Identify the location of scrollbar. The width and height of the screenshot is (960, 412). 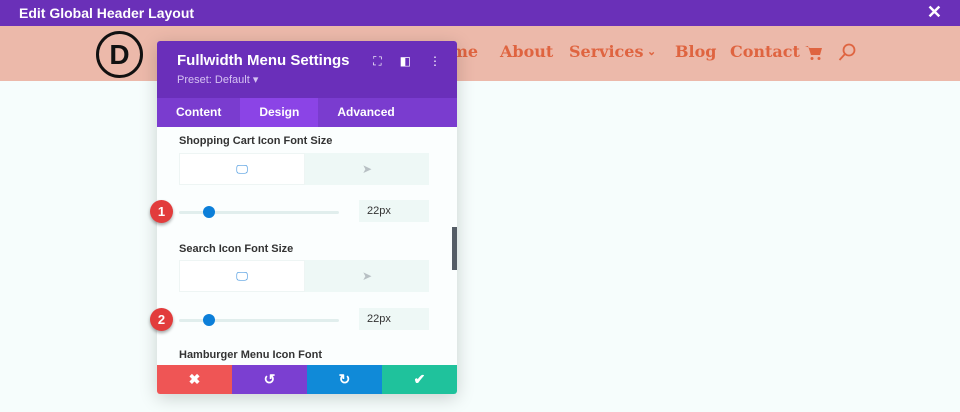
(454, 248).